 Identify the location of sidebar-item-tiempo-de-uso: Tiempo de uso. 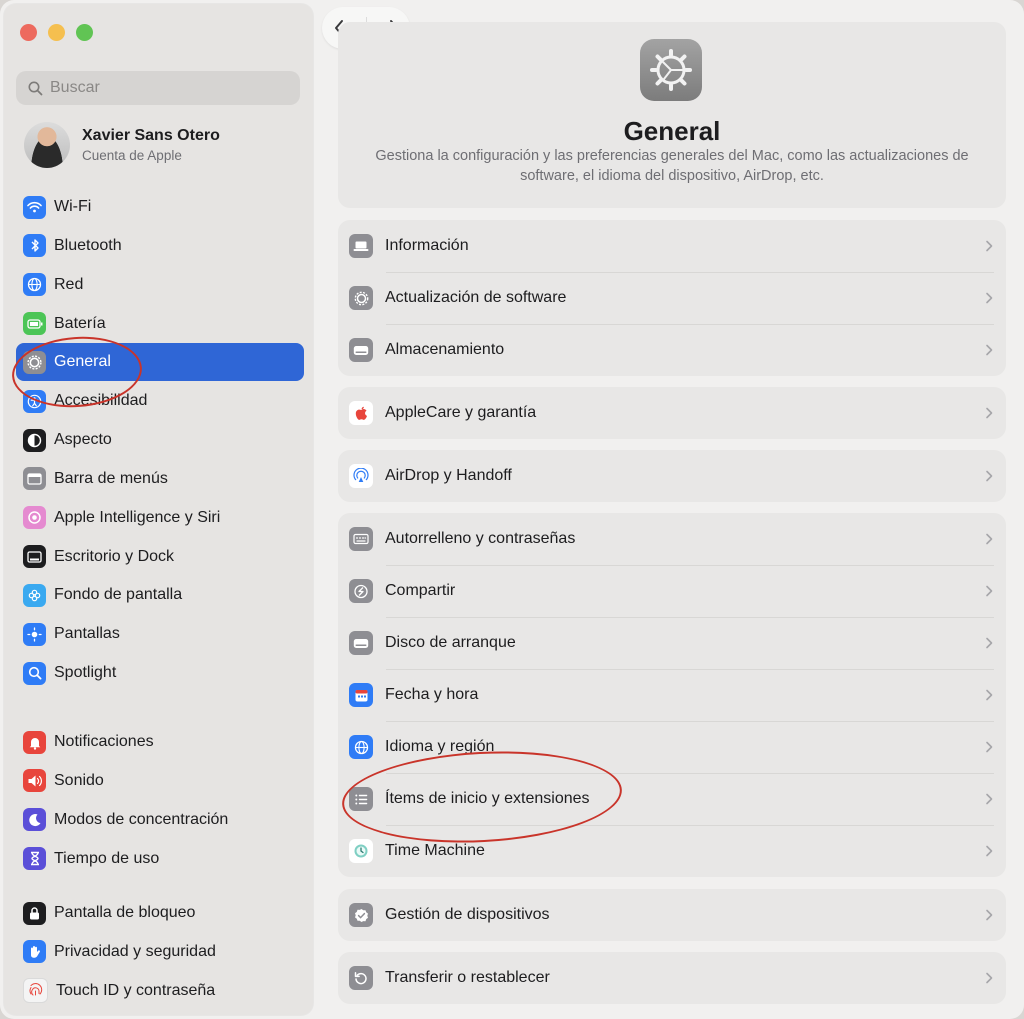
(160, 859).